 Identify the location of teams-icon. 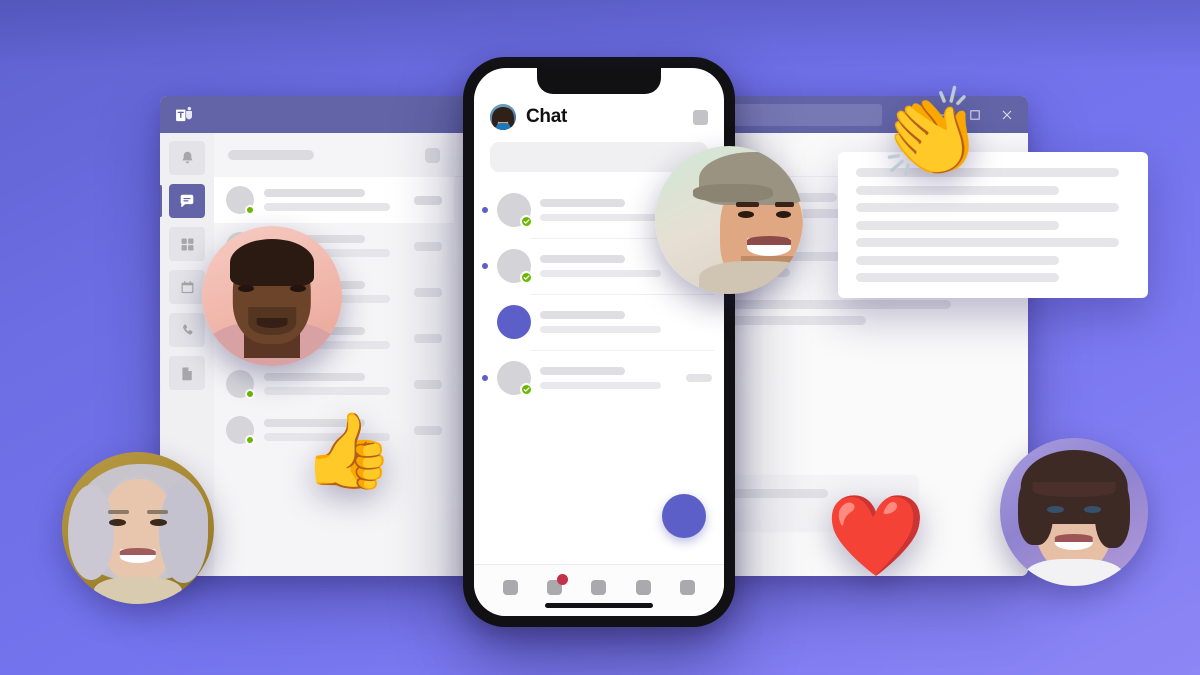
(187, 244).